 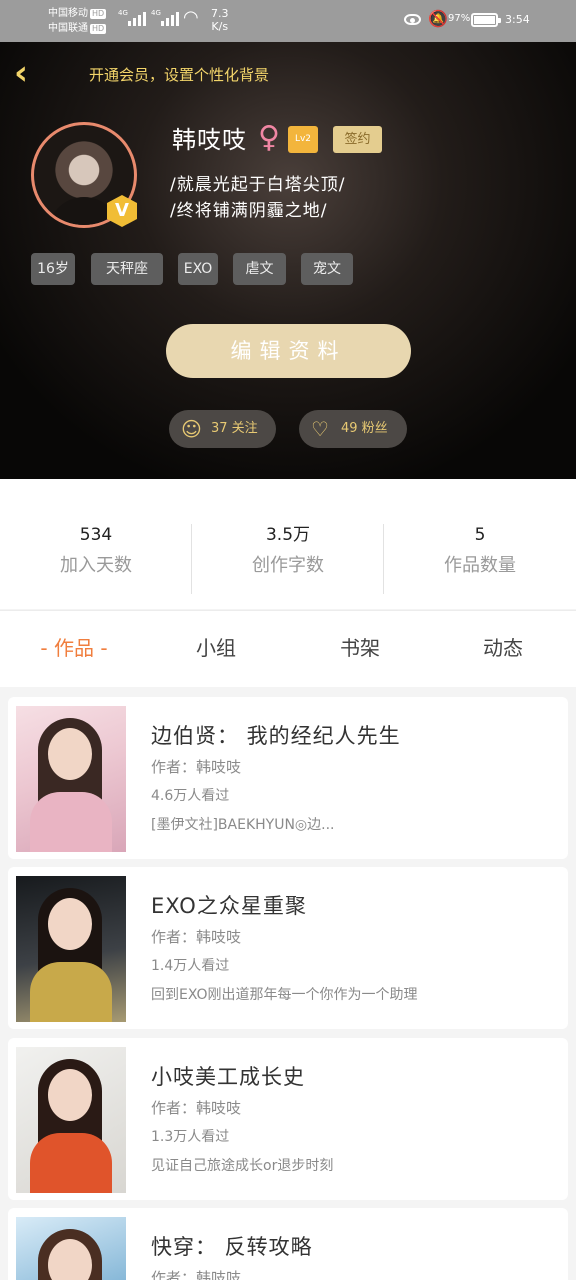 What do you see at coordinates (30, 74) in the screenshot?
I see `back-arrow-icon: ‹` at bounding box center [30, 74].